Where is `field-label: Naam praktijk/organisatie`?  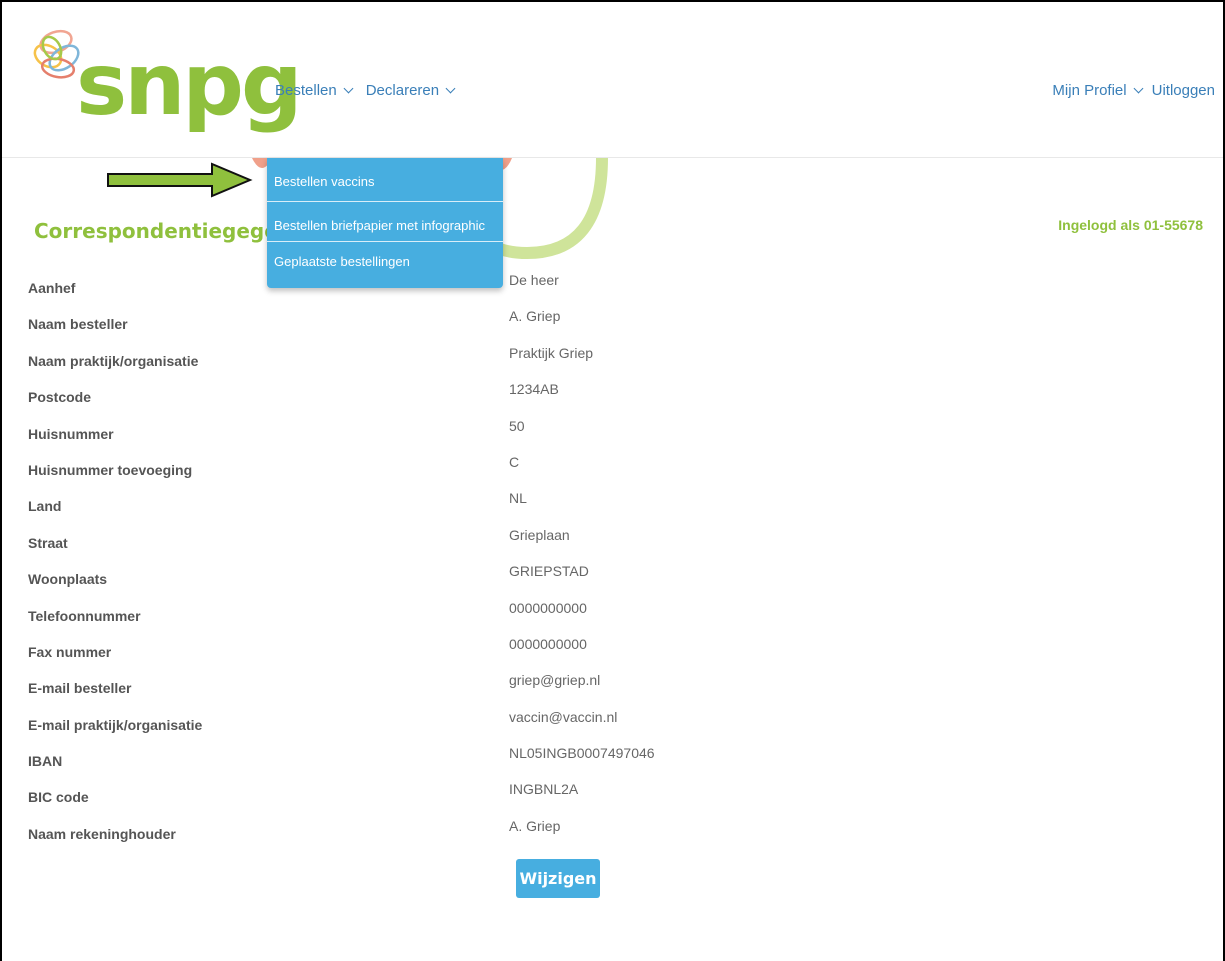 field-label: Naam praktijk/organisatie is located at coordinates (113, 360).